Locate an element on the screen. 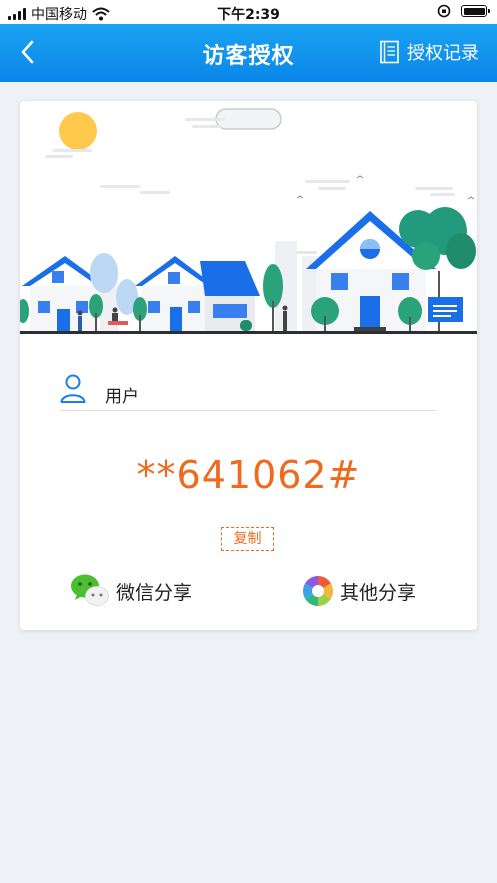  records-label: 授权记录 is located at coordinates (443, 53).